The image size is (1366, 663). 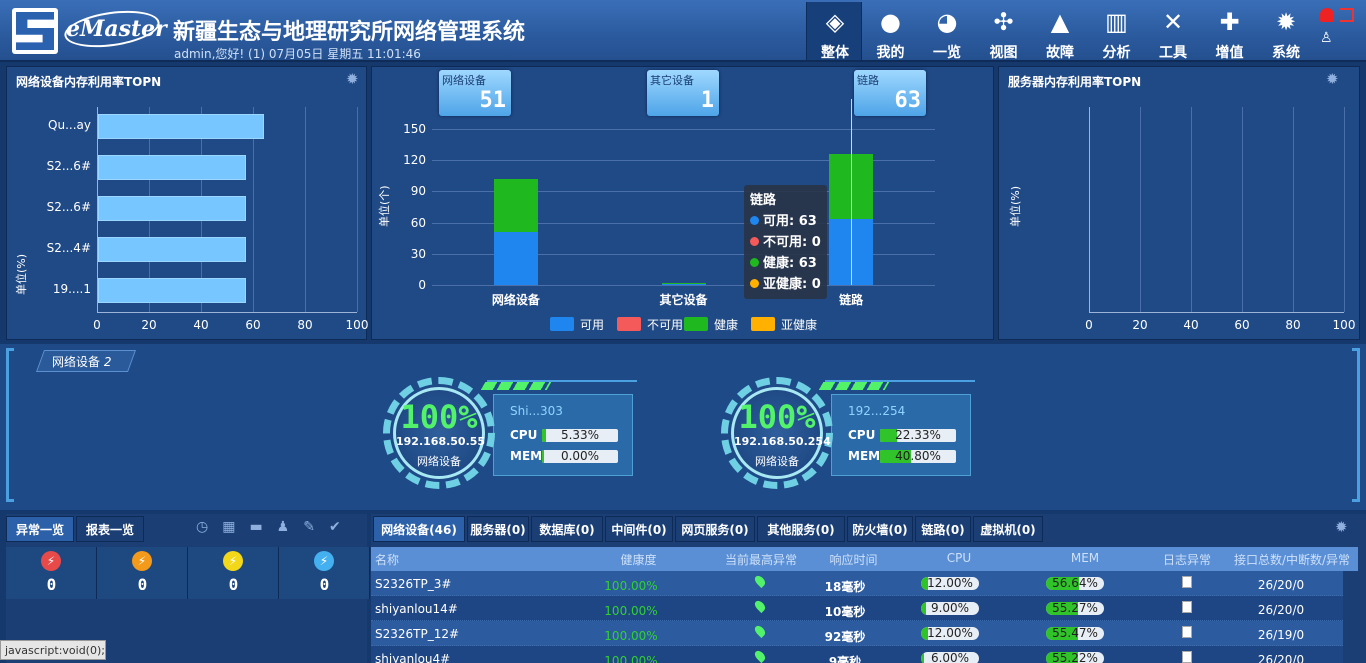 What do you see at coordinates (631, 611) in the screenshot?
I see `health-value: 100.00%` at bounding box center [631, 611].